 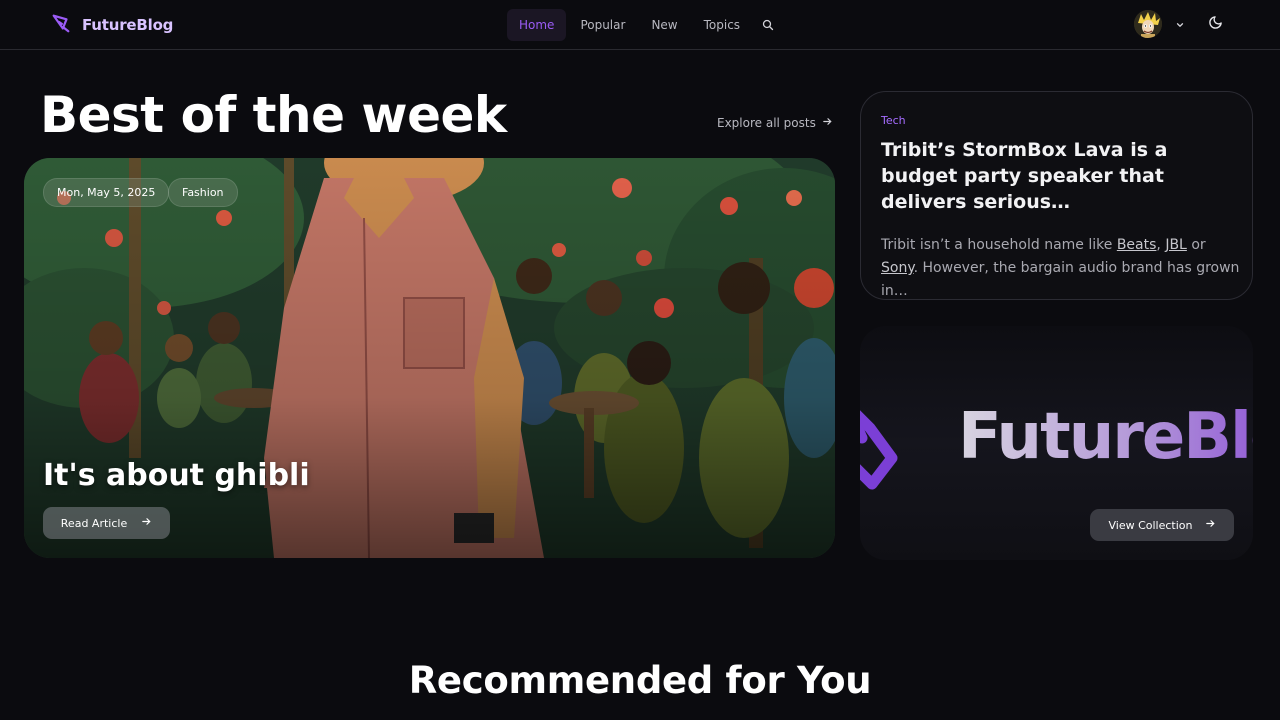 I want to click on nav-link-new: New, so click(x=664, y=25).